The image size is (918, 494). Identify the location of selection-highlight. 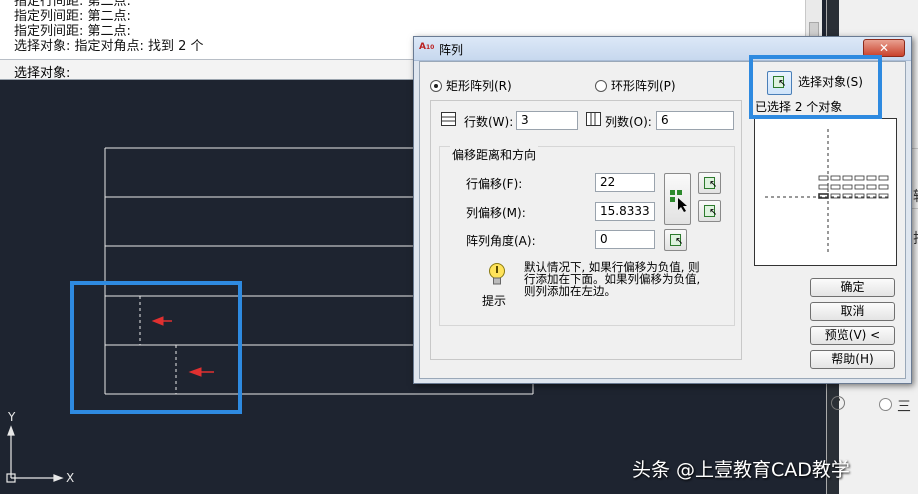
(156, 347).